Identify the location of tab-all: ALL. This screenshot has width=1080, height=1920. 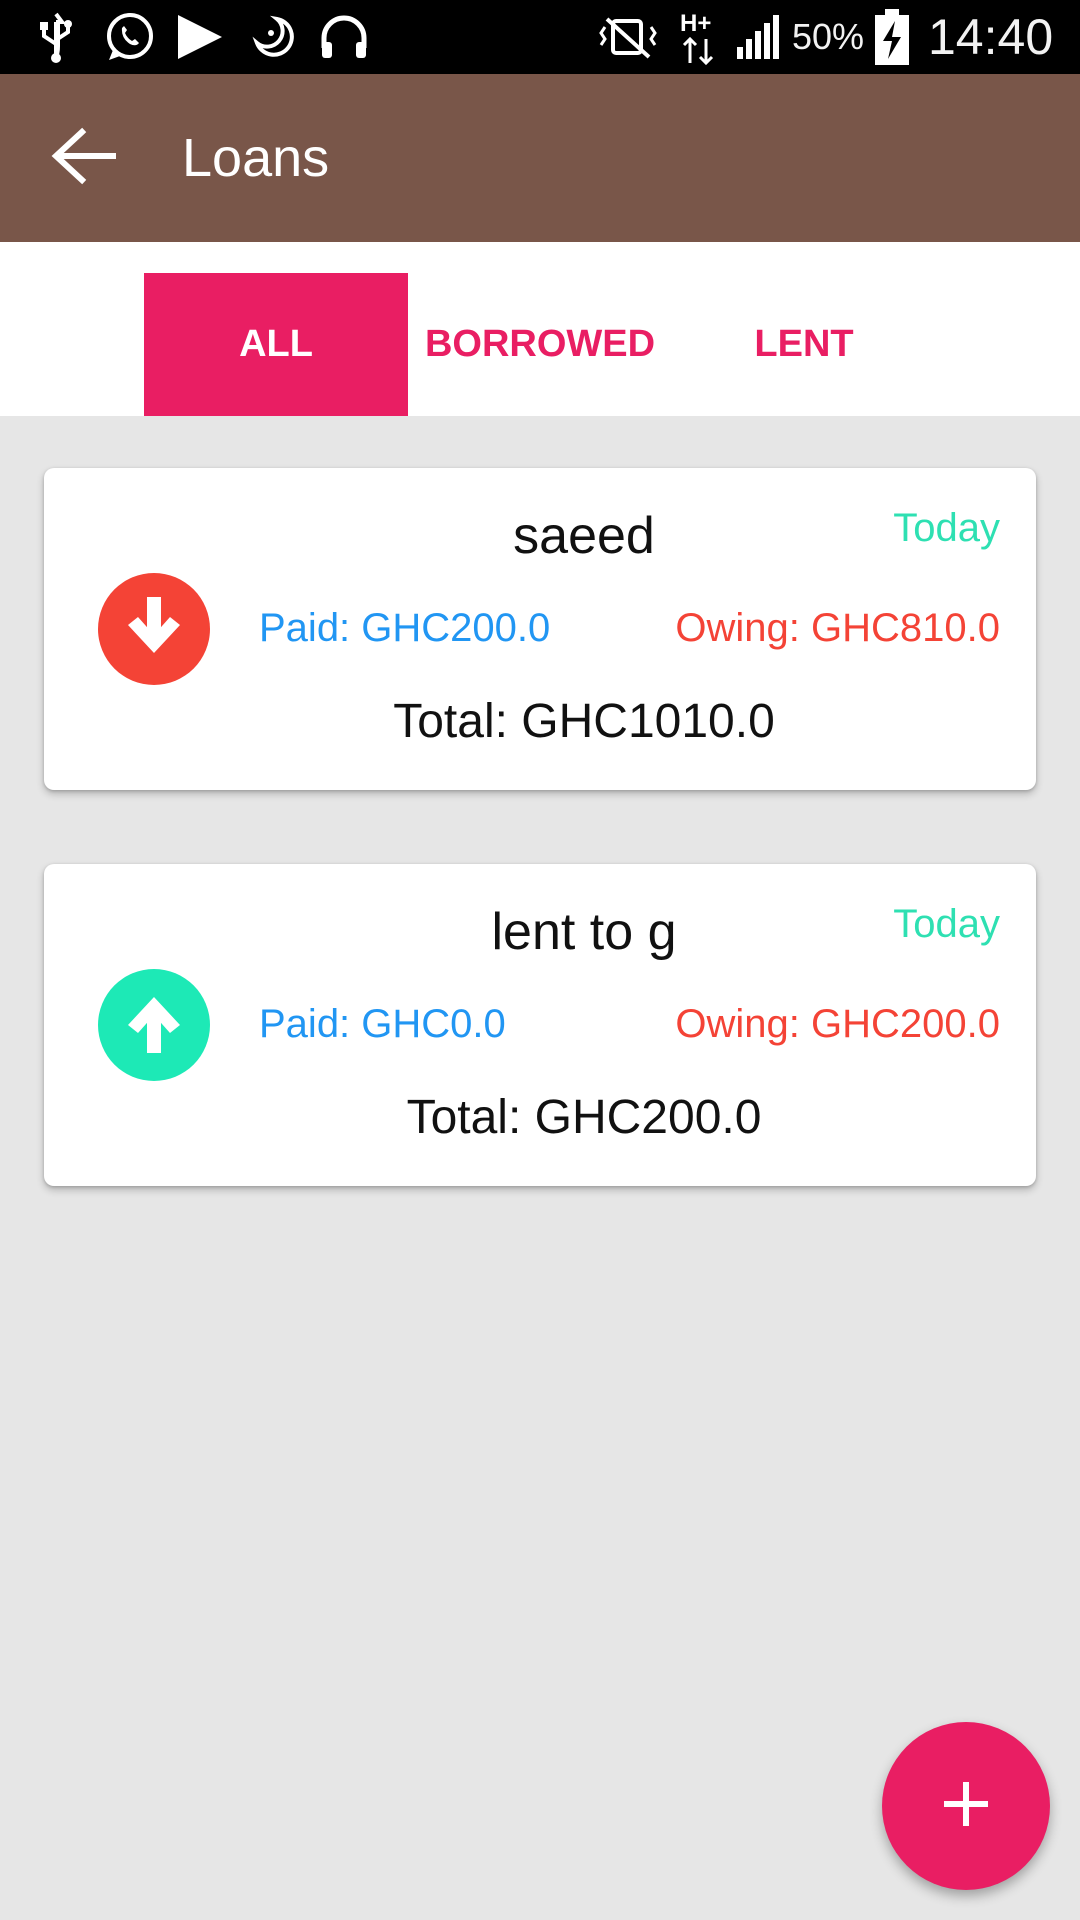
(276, 344).